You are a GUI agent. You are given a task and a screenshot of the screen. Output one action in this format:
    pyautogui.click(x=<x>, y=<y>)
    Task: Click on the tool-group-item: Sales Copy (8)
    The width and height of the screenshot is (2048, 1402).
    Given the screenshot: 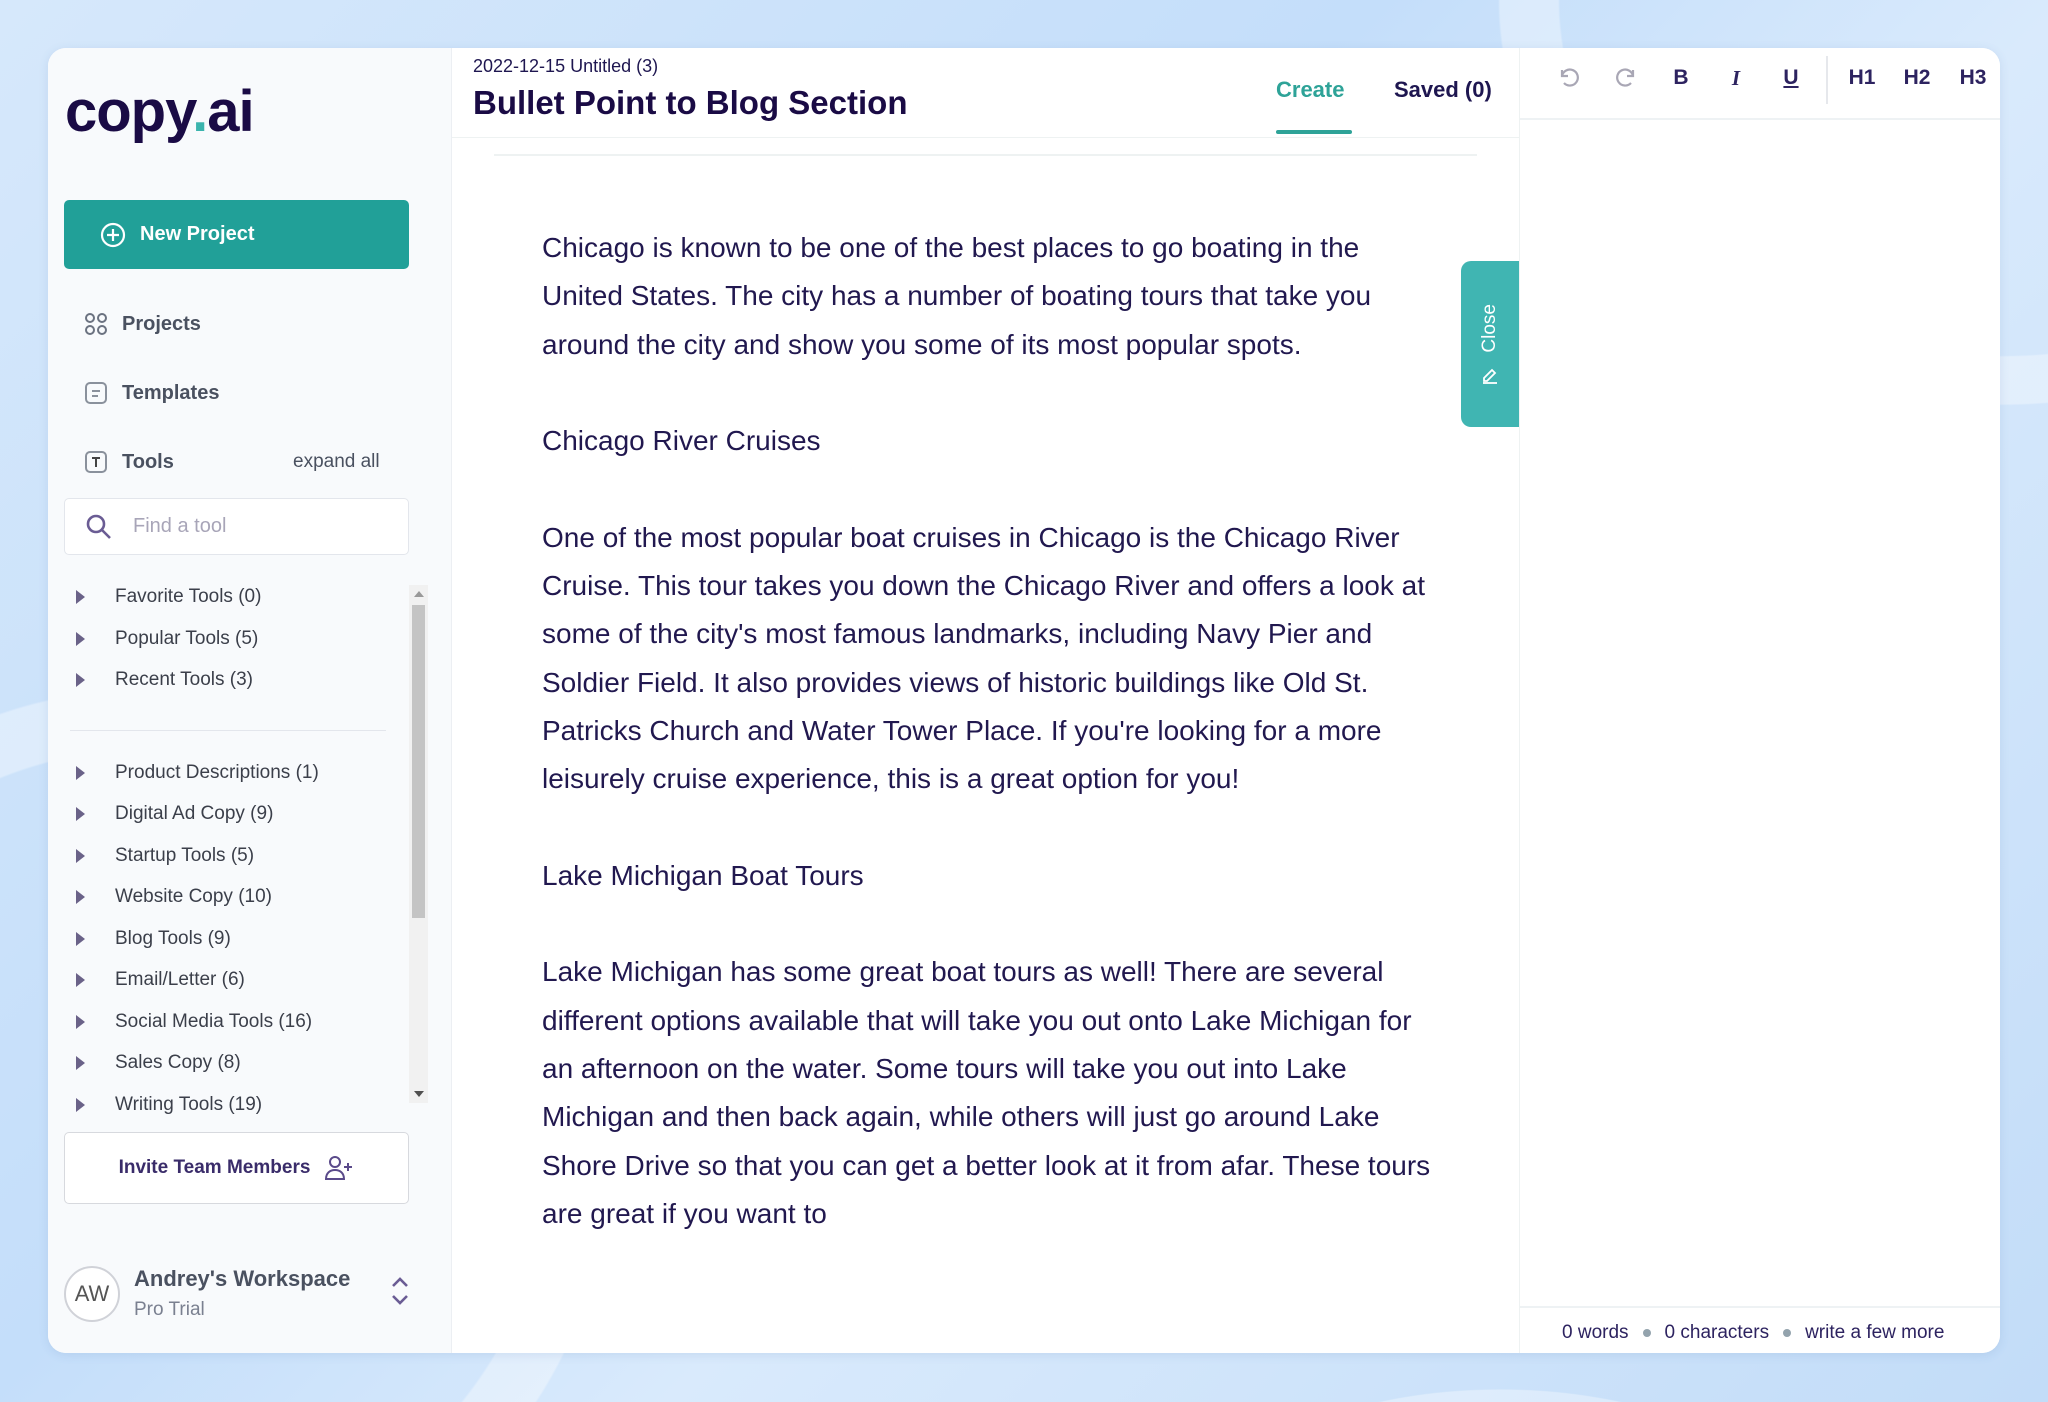 What is the action you would take?
    pyautogui.click(x=158, y=1063)
    